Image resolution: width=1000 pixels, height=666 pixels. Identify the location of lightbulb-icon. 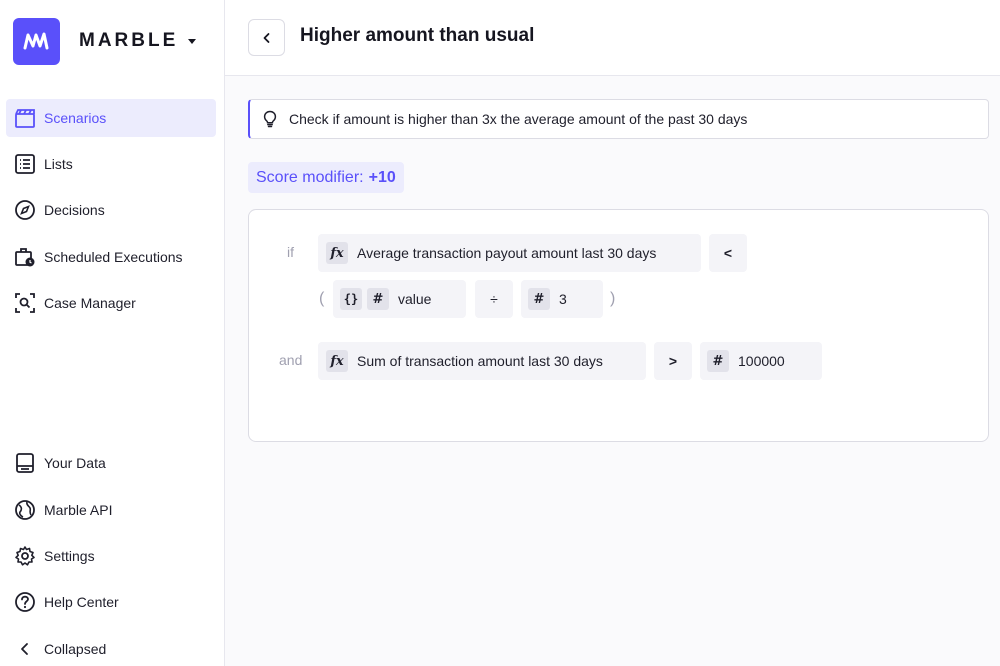
(270, 119).